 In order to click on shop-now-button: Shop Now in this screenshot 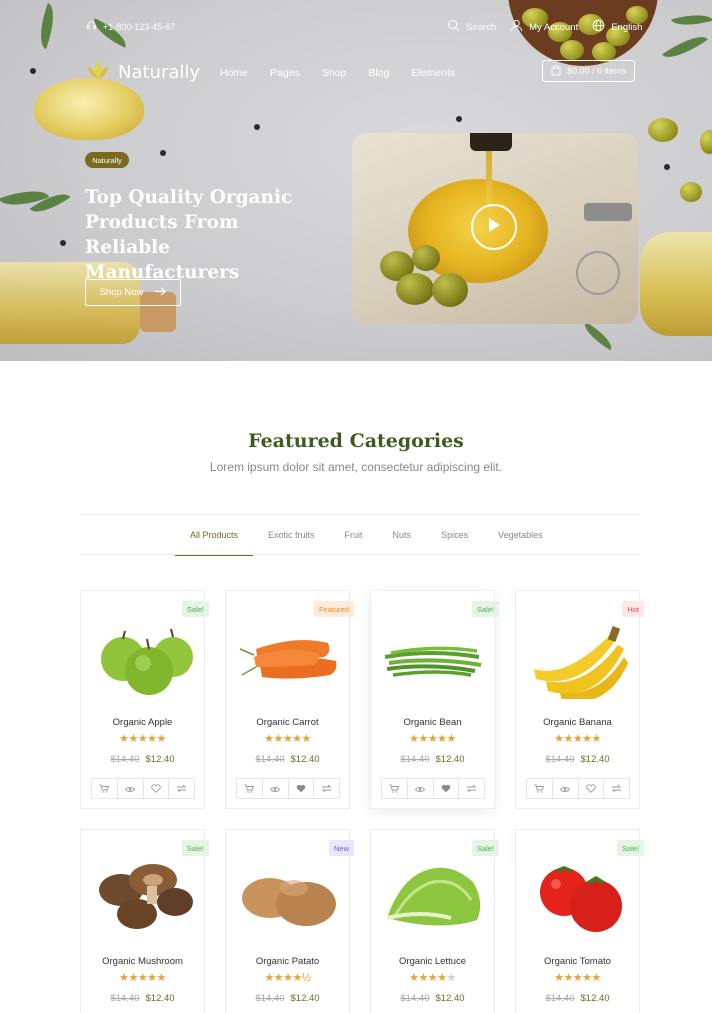, I will do `click(133, 292)`.